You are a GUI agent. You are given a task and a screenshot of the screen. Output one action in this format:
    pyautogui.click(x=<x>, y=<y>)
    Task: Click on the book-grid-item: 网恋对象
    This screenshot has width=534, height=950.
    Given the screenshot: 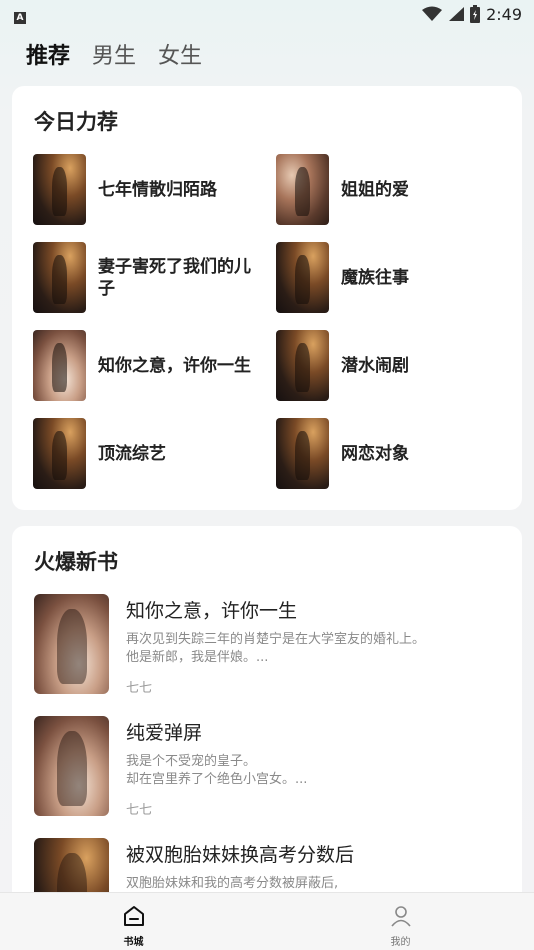 What is the action you would take?
    pyautogui.click(x=393, y=453)
    